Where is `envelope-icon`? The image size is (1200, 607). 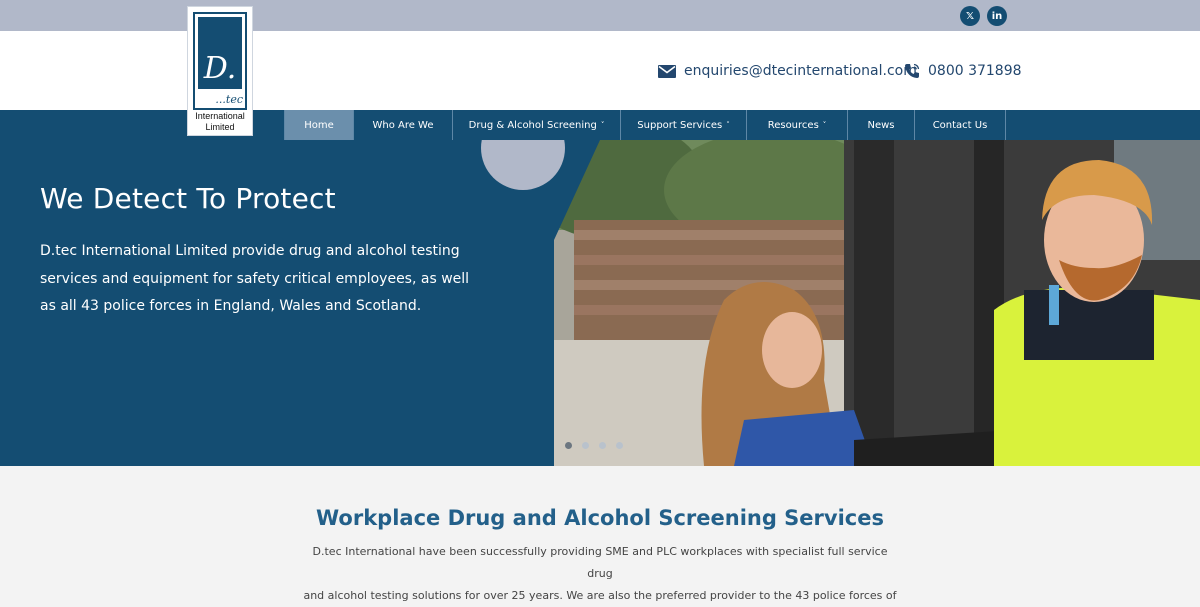 envelope-icon is located at coordinates (667, 71).